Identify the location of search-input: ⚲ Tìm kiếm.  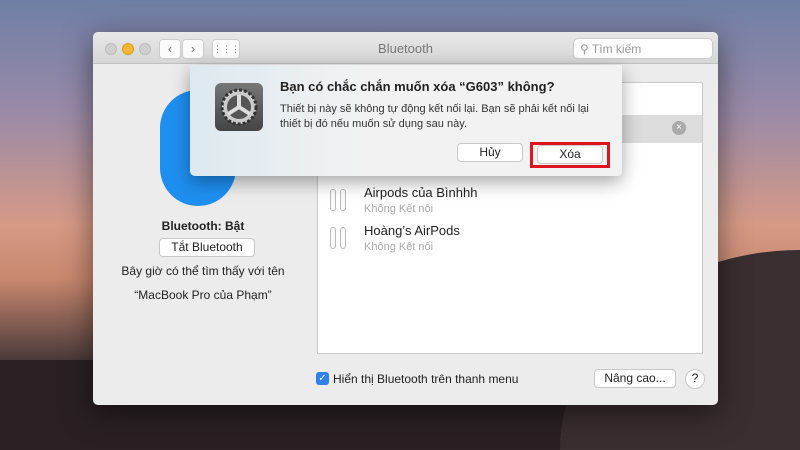
(643, 48).